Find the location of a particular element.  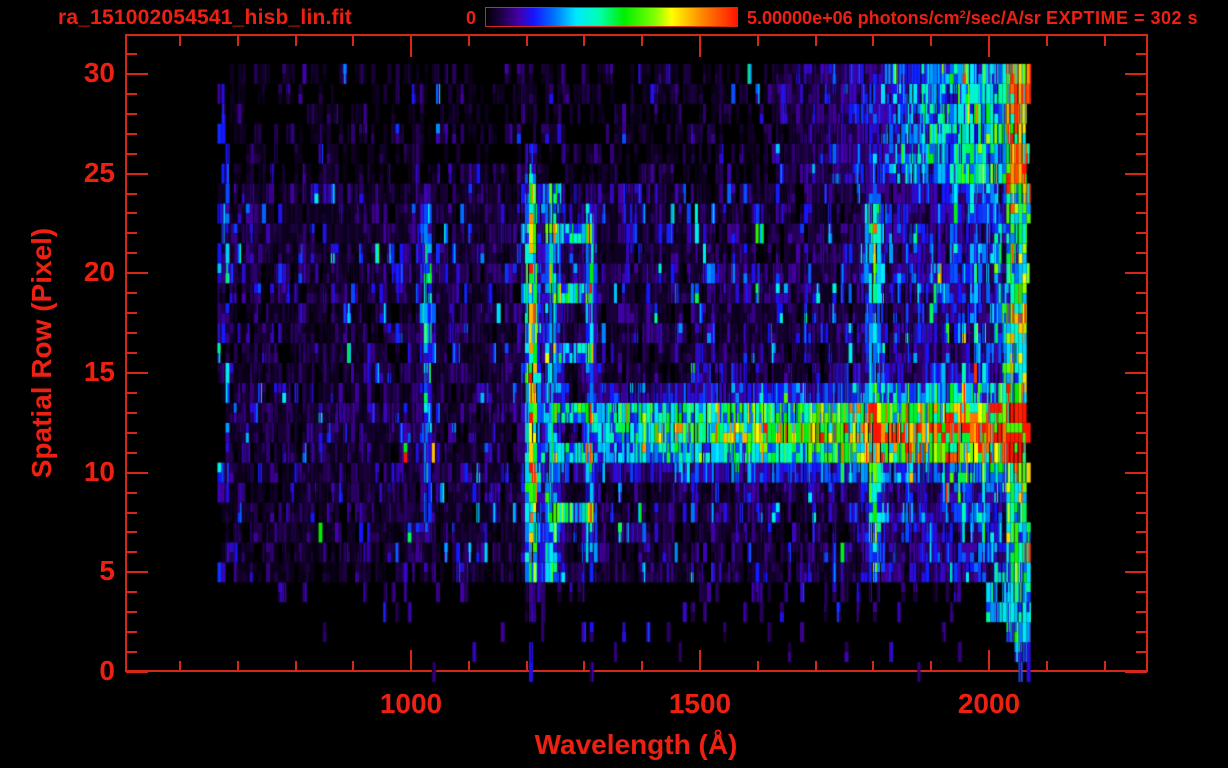

x-tick-label: 2000 is located at coordinates (989, 703).